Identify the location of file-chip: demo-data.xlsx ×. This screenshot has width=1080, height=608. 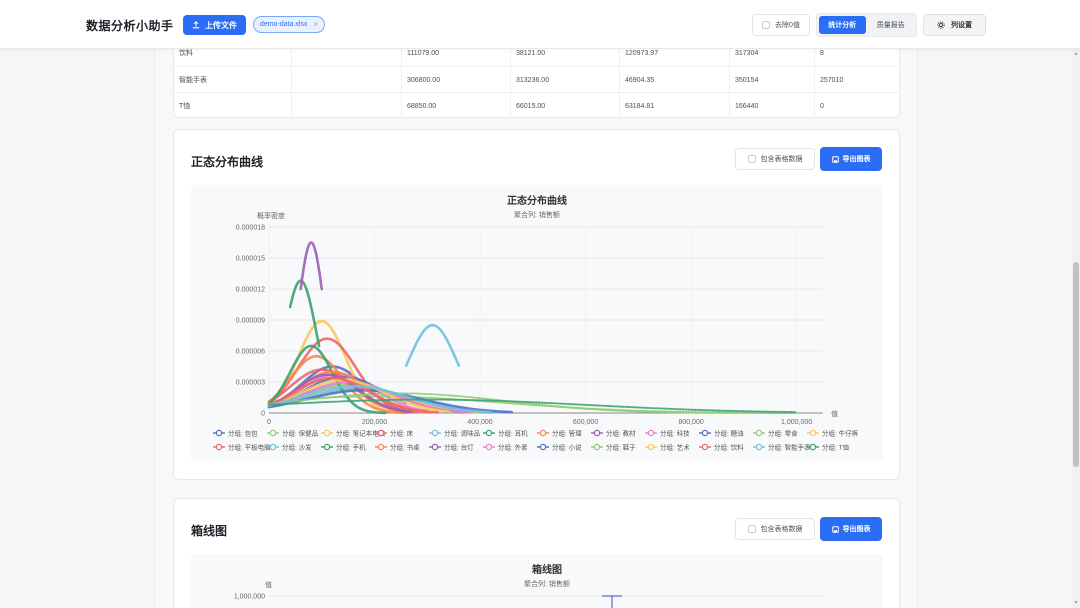
(289, 24).